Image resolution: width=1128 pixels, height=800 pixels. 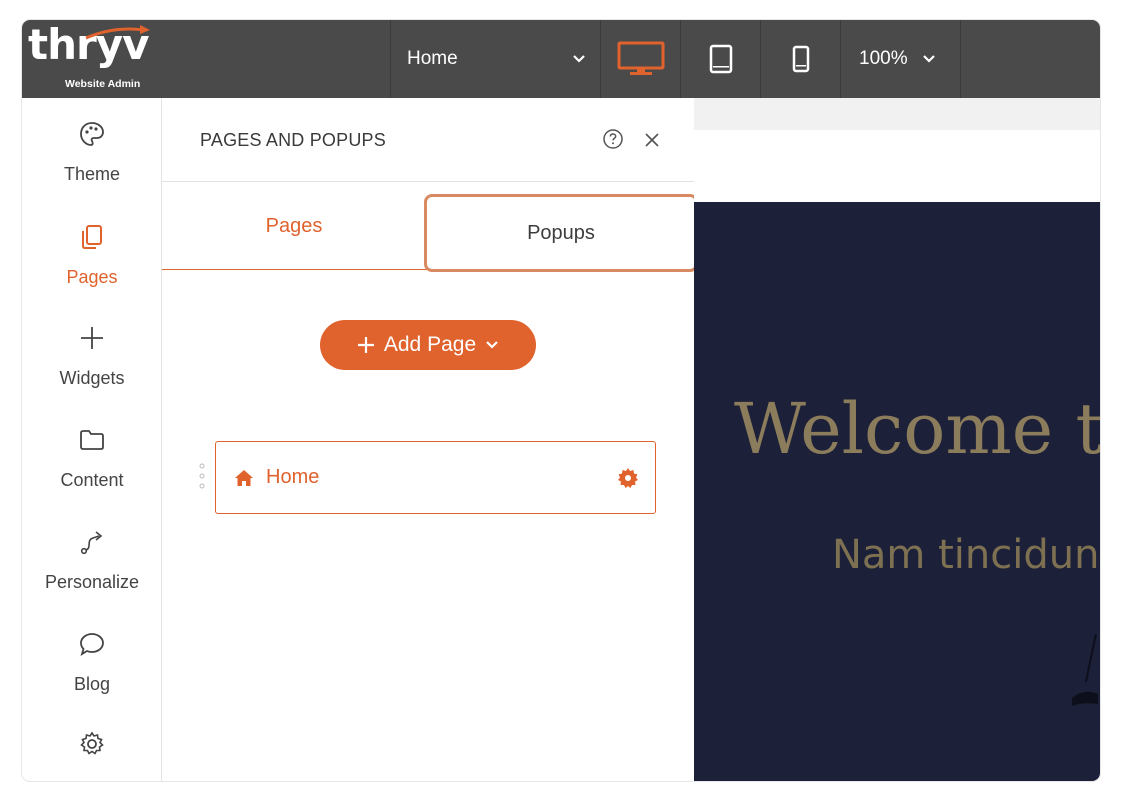 I want to click on folder-icon, so click(x=92, y=440).